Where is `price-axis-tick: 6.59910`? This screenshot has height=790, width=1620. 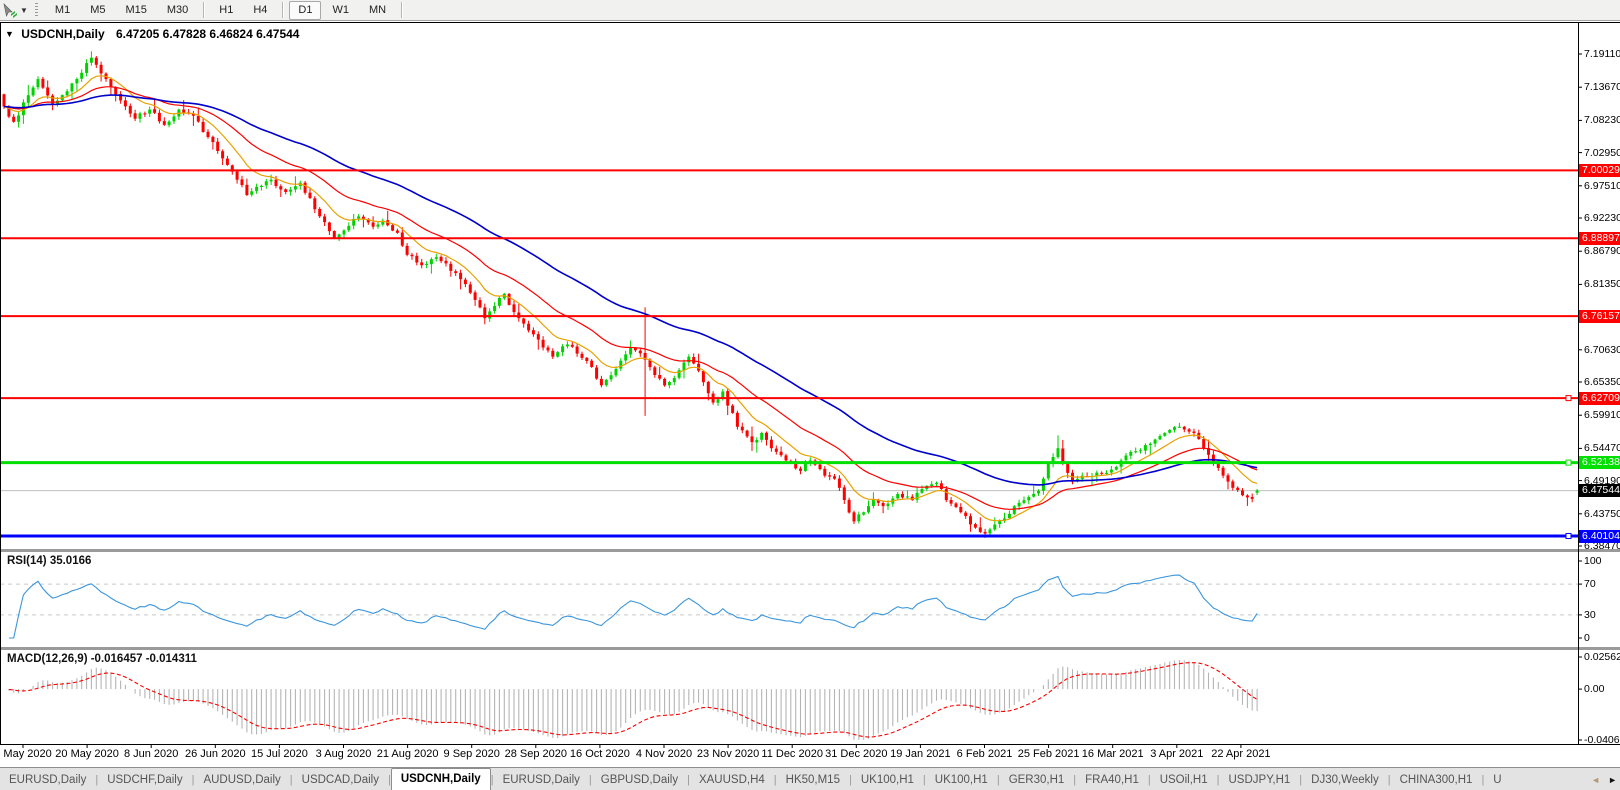
price-axis-tick: 6.59910 is located at coordinates (1602, 415).